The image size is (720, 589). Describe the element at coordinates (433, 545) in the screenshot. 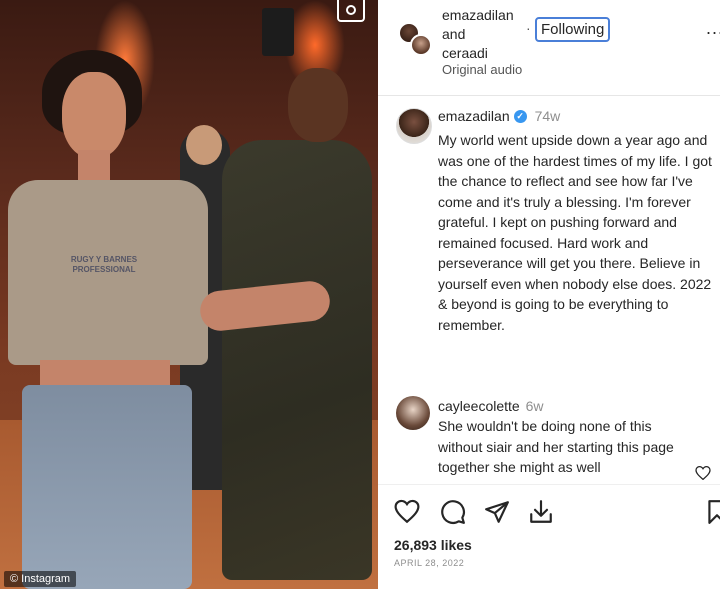

I see `likes-count: 26,893 likes` at that location.